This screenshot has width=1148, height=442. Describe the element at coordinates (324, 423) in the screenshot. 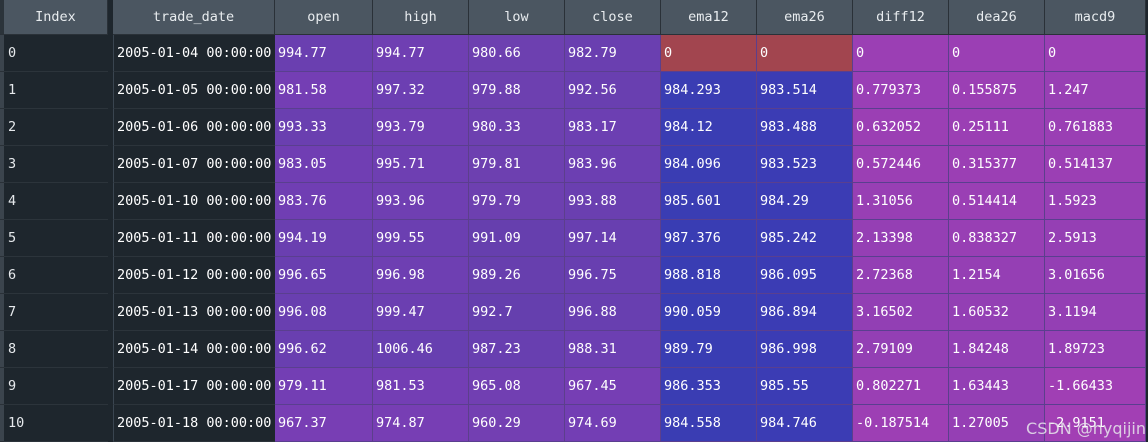

I see `cell-open: 967.37` at that location.